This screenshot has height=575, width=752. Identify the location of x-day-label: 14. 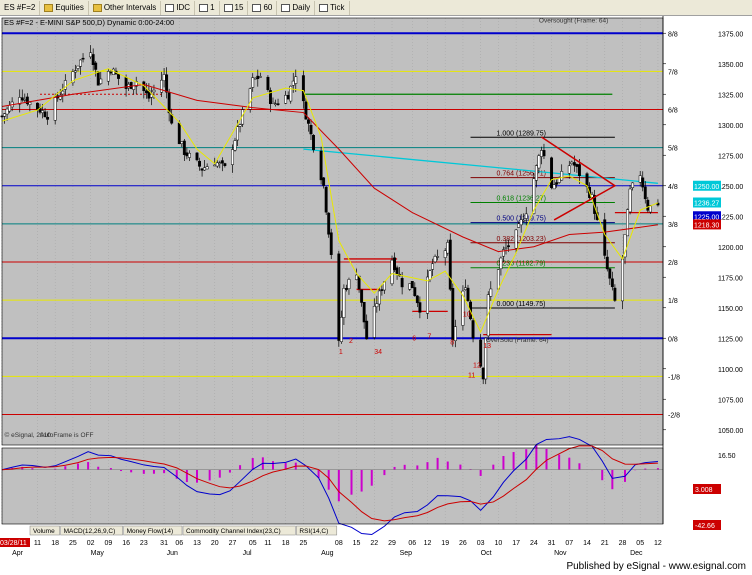
(587, 543).